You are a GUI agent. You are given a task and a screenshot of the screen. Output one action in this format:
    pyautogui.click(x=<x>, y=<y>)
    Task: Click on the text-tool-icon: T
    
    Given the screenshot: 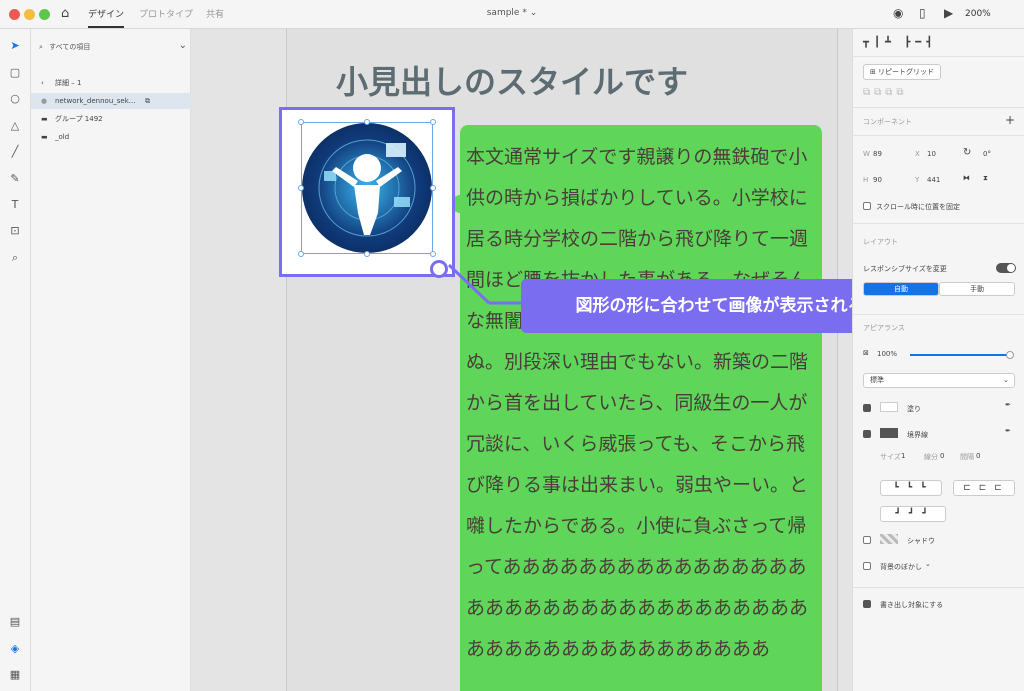 What is the action you would take?
    pyautogui.click(x=15, y=205)
    